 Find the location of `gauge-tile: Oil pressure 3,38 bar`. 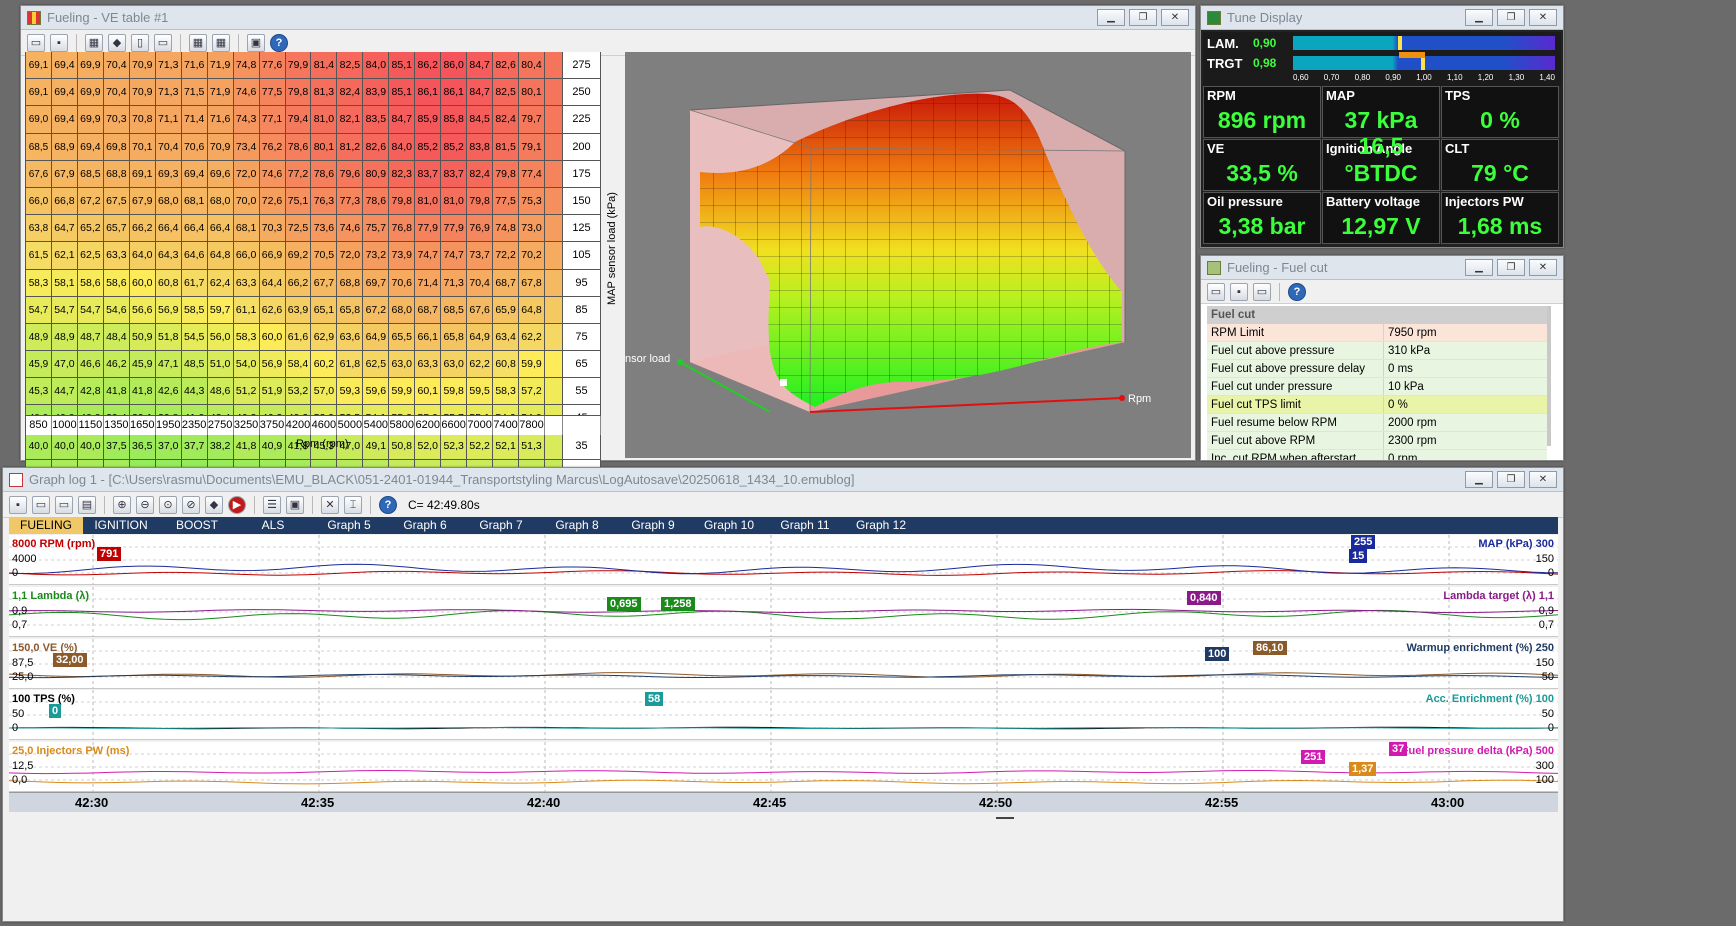

gauge-tile: Oil pressure 3,38 bar is located at coordinates (1262, 218).